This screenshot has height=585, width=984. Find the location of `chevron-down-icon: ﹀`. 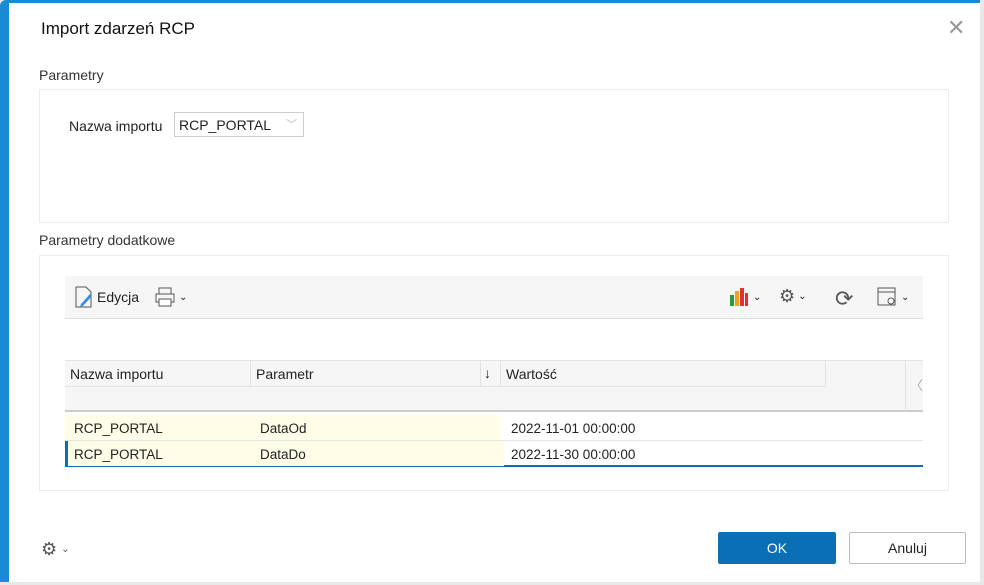

chevron-down-icon: ﹀ is located at coordinates (291, 125).